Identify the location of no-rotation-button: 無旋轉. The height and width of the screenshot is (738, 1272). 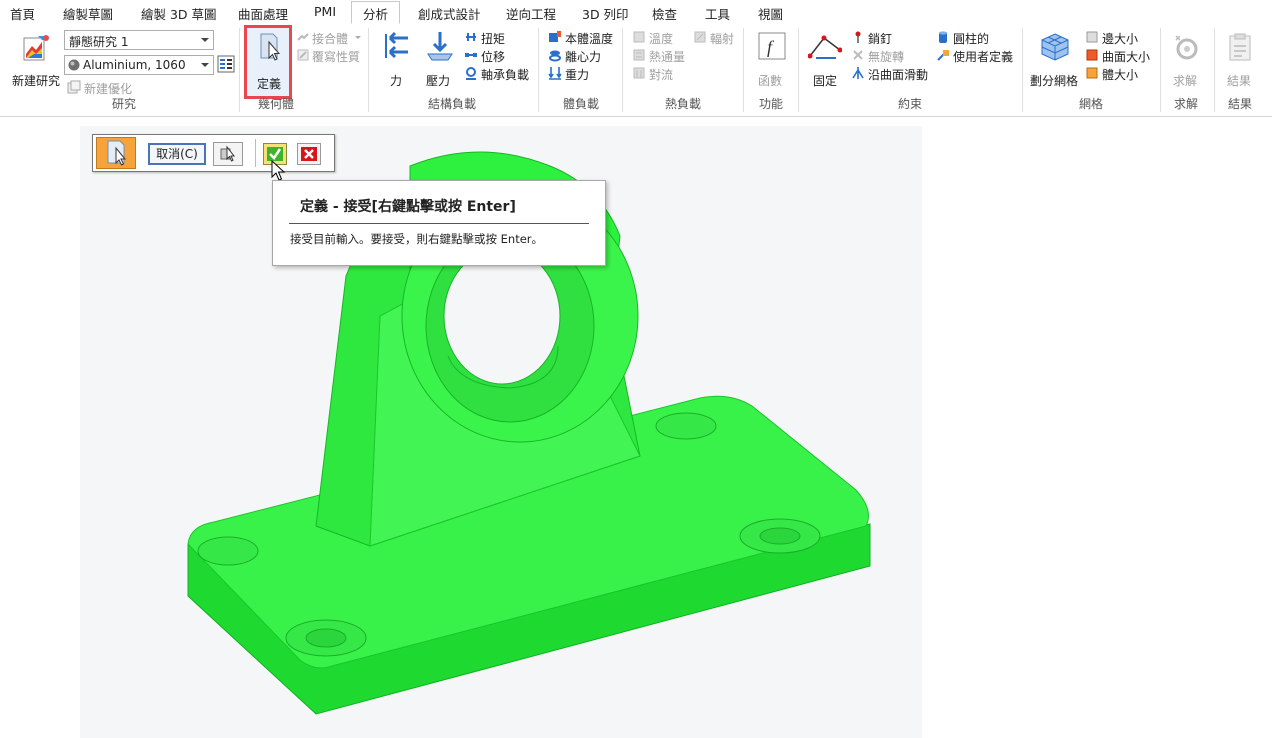
(886, 56).